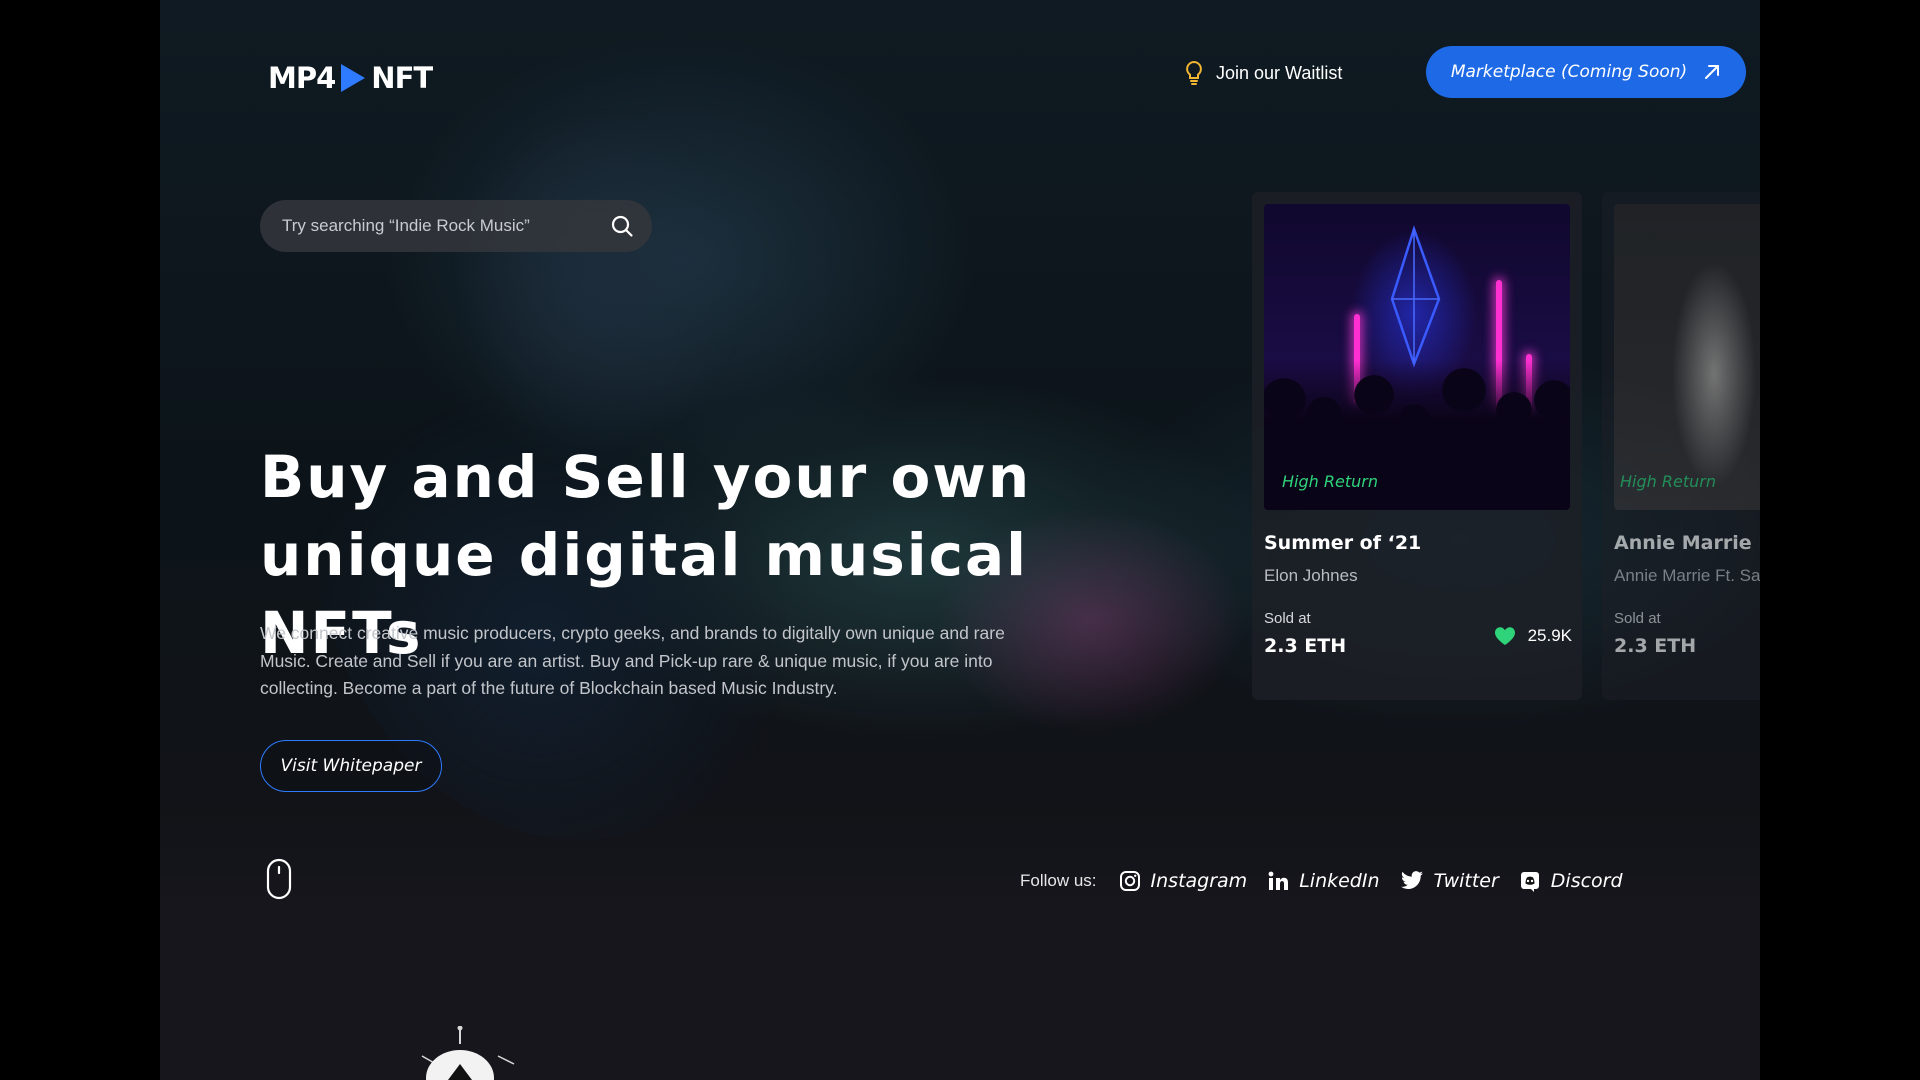 This screenshot has height=1080, width=1920. What do you see at coordinates (1466, 881) in the screenshot?
I see `social-label: Twitter` at bounding box center [1466, 881].